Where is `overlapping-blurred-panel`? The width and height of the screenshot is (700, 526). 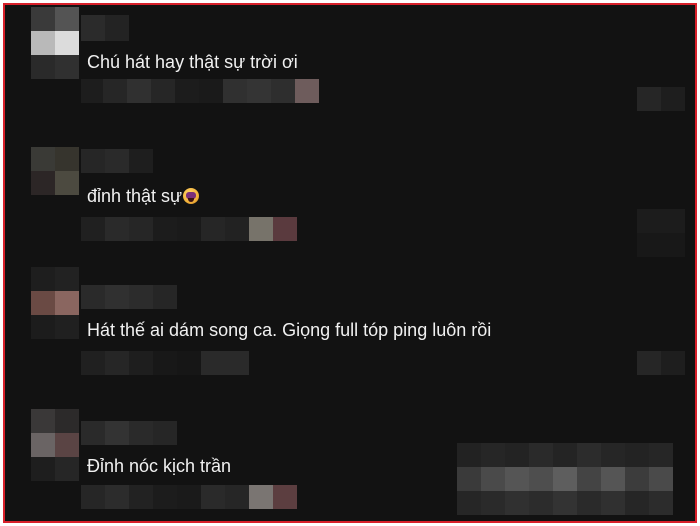 overlapping-blurred-panel is located at coordinates (565, 479).